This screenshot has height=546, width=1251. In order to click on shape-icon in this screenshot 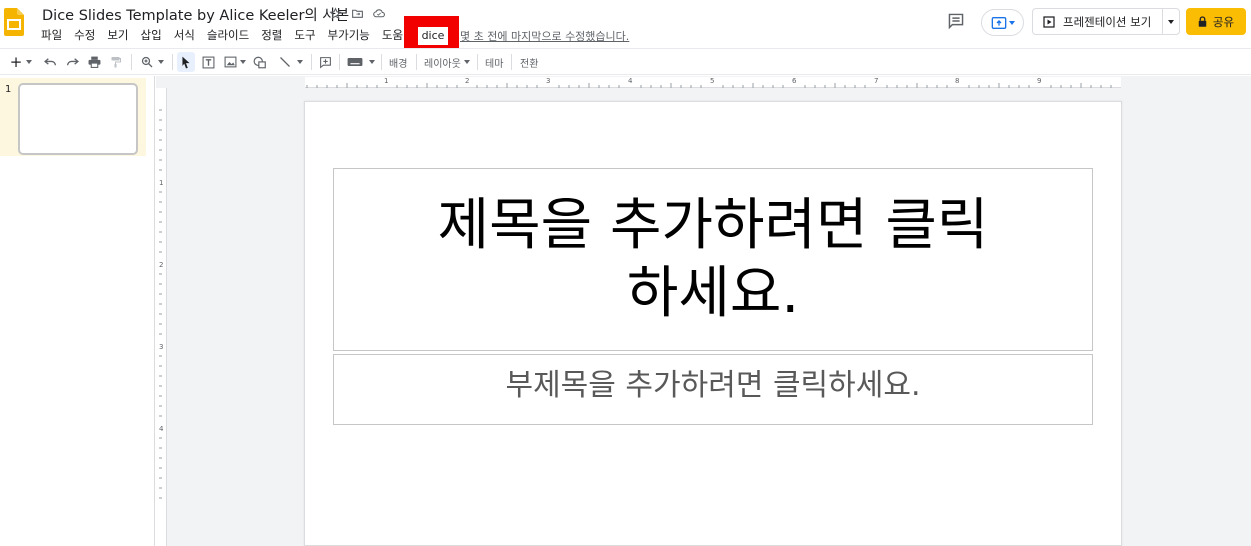, I will do `click(260, 62)`.